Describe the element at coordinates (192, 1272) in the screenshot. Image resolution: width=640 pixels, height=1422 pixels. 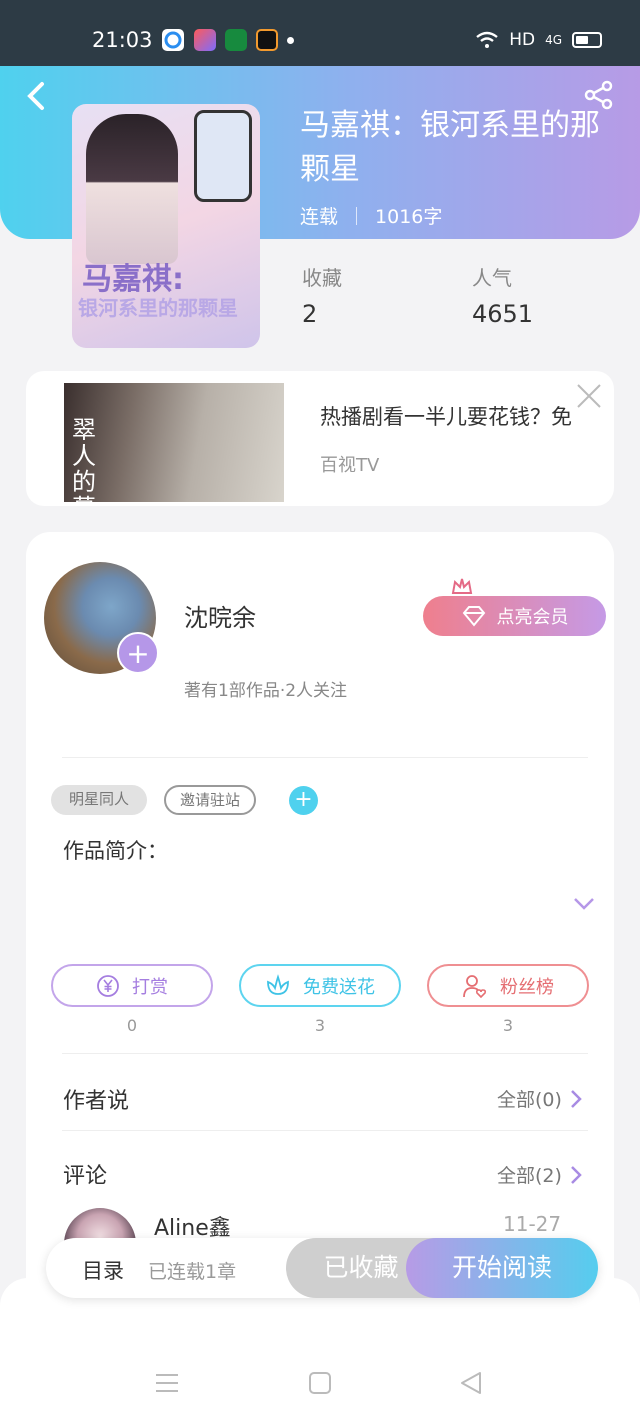
I see `chapter-count: 已连载1章` at that location.